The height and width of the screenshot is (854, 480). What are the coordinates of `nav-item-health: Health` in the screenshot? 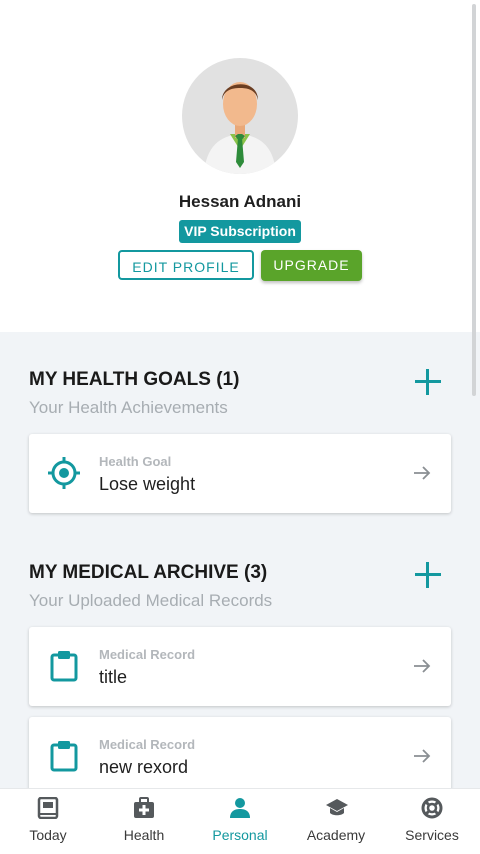 It's located at (144, 821).